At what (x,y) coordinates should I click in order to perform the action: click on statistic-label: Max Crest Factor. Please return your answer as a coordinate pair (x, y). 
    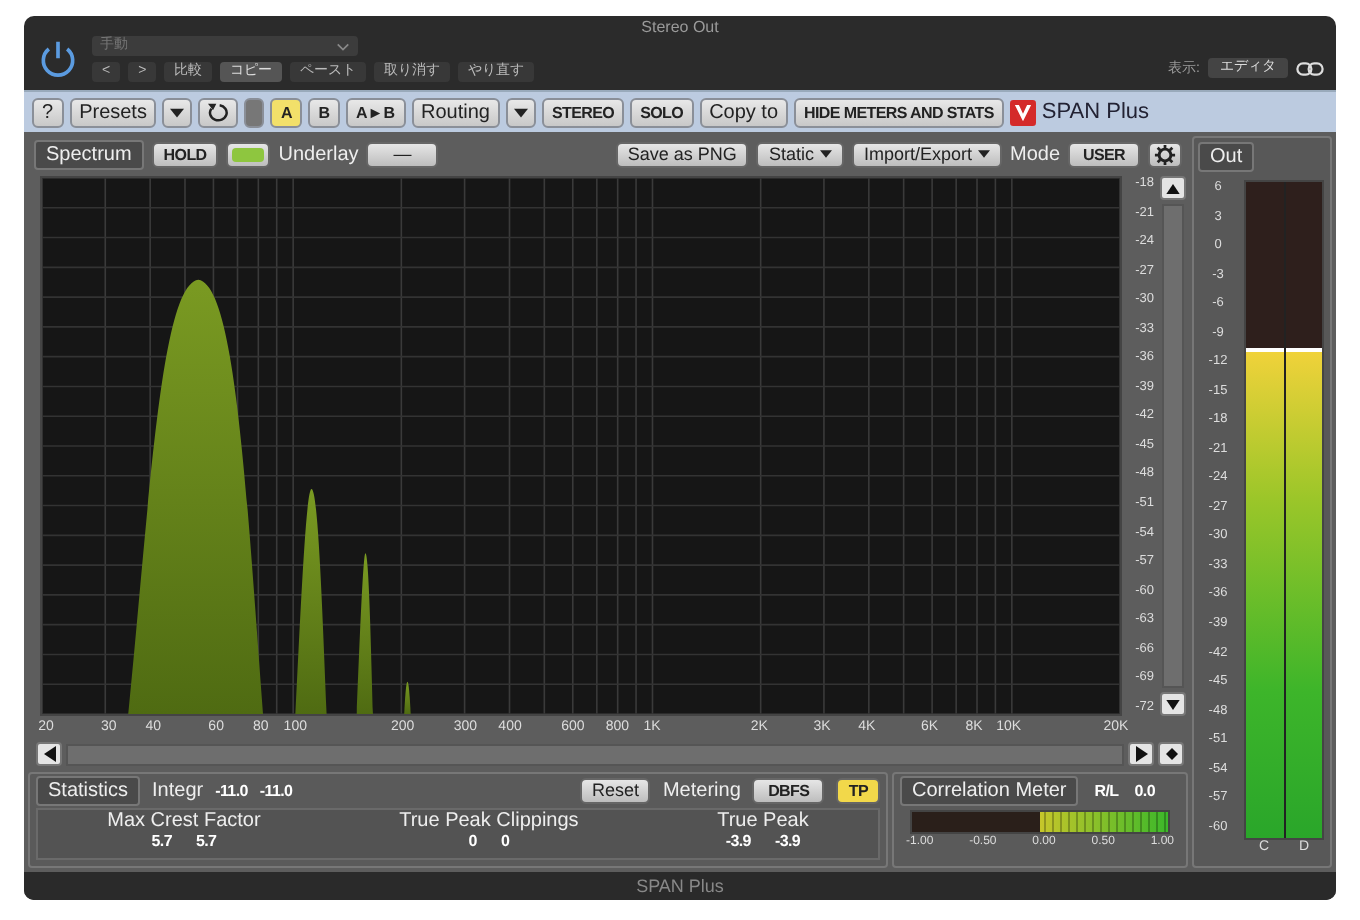
    Looking at the image, I should click on (184, 821).